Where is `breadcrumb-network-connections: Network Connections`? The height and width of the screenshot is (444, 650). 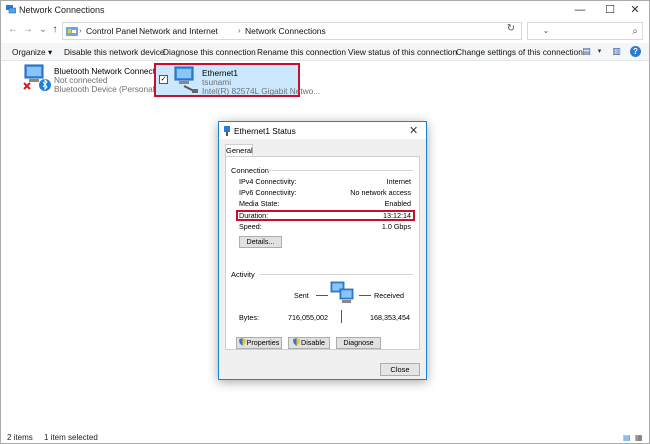 breadcrumb-network-connections: Network Connections is located at coordinates (285, 31).